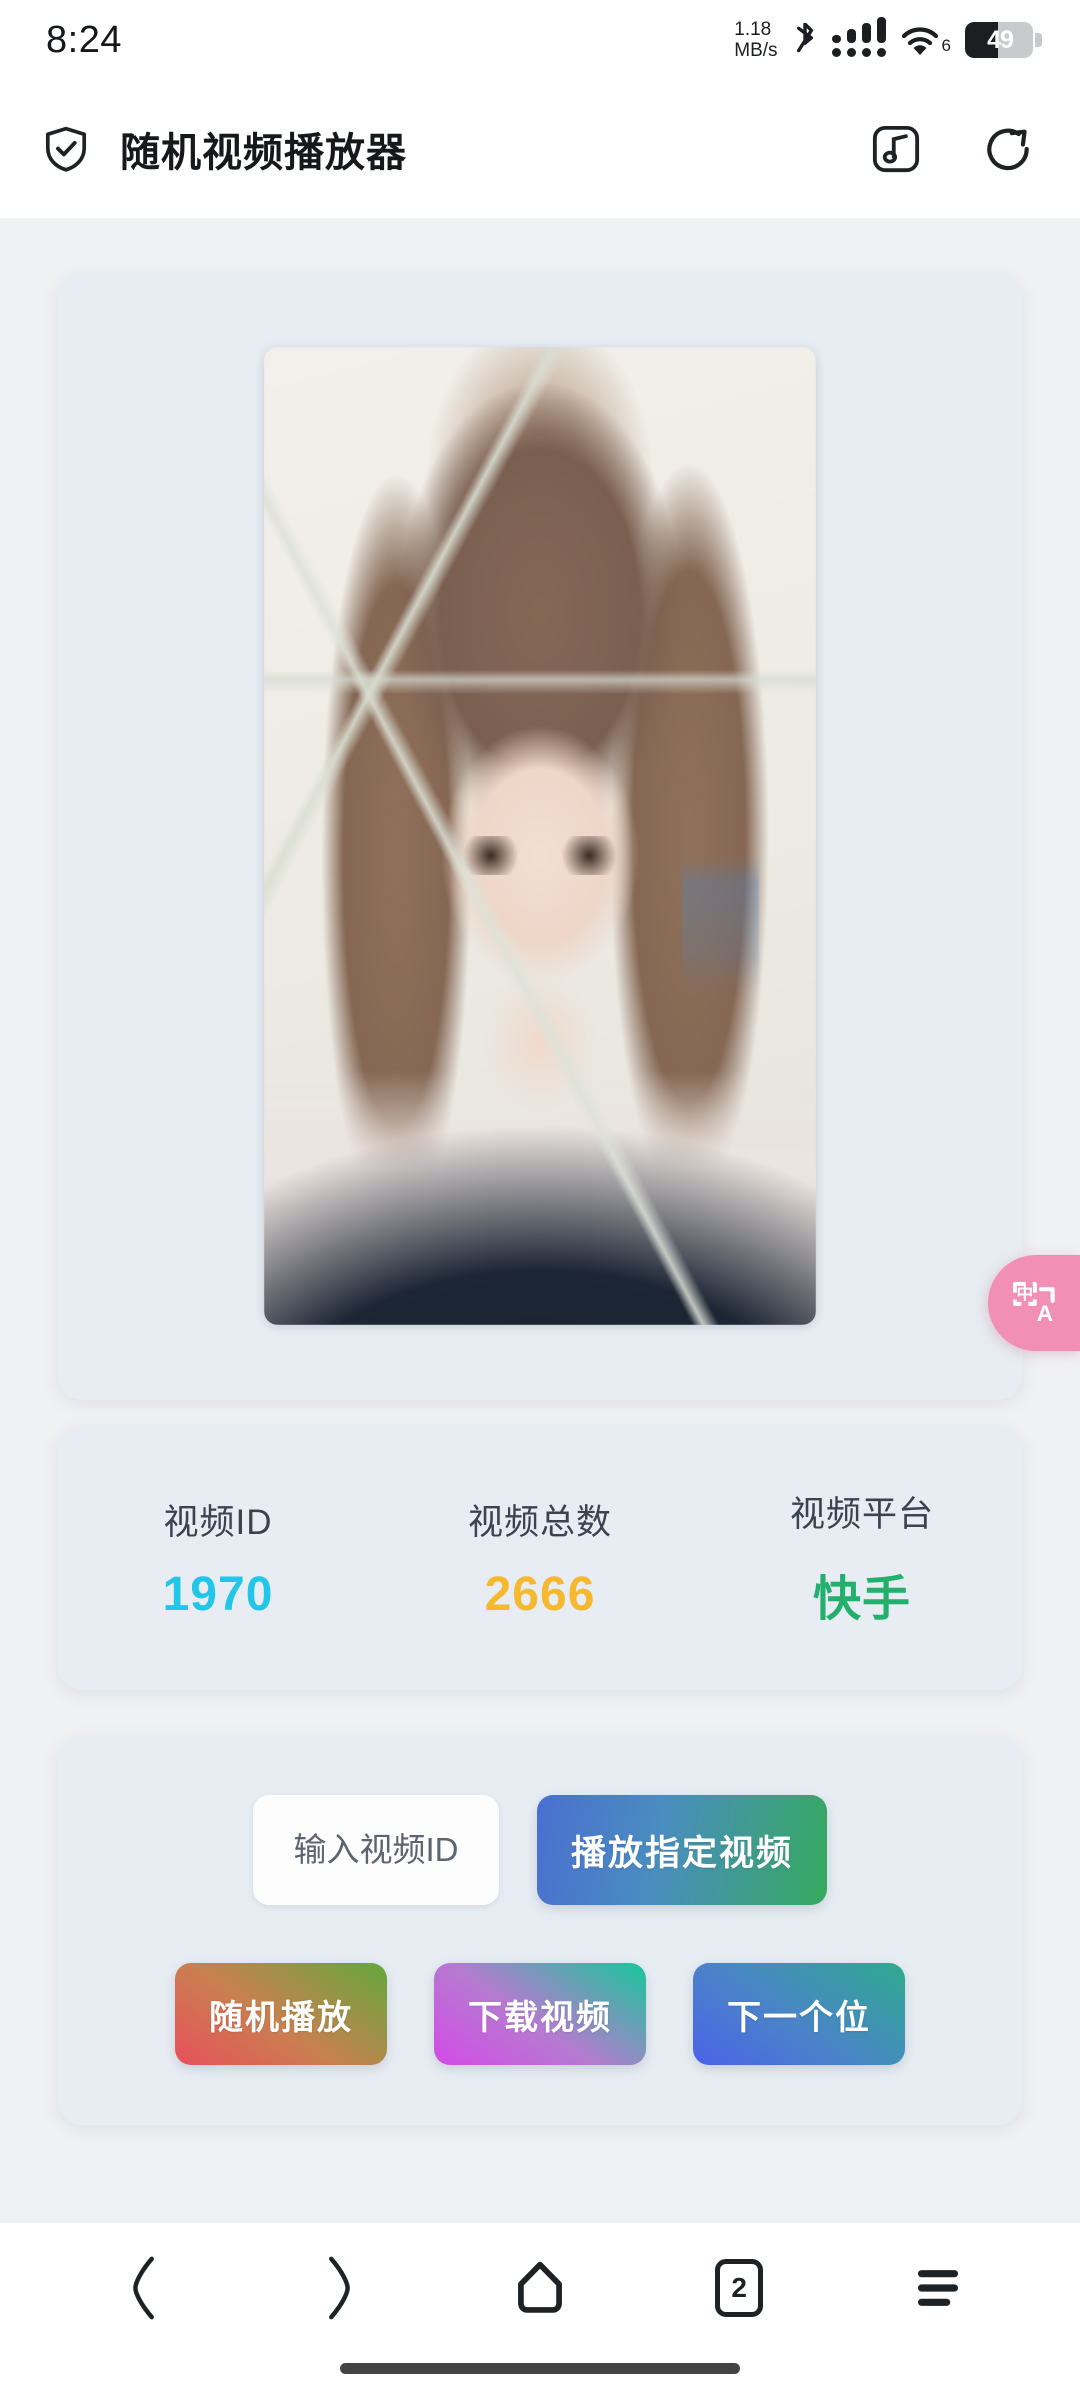 The width and height of the screenshot is (1080, 2400). I want to click on stat-video-total: 视频总数 2666, so click(540, 1558).